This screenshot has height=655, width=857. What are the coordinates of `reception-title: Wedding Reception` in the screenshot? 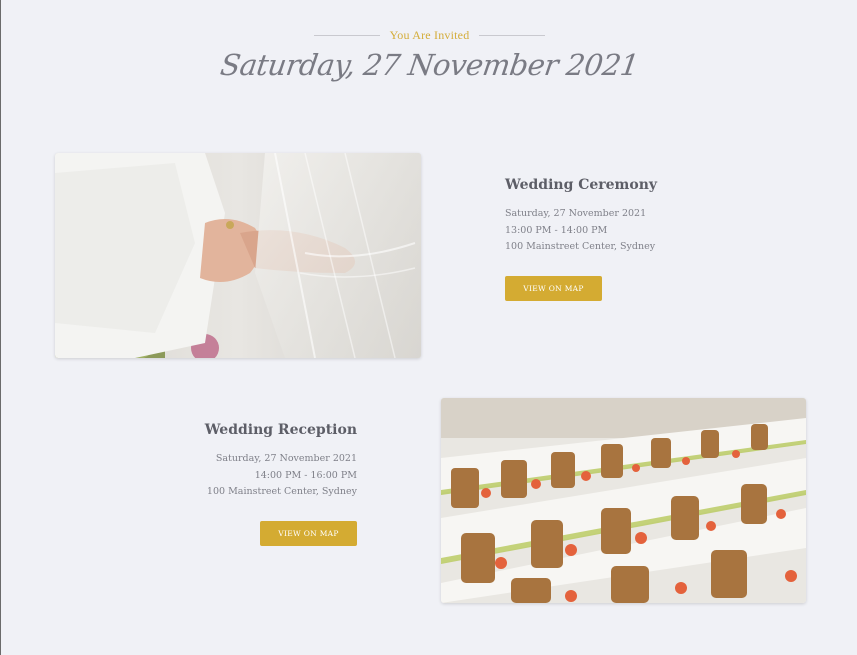 It's located at (280, 430).